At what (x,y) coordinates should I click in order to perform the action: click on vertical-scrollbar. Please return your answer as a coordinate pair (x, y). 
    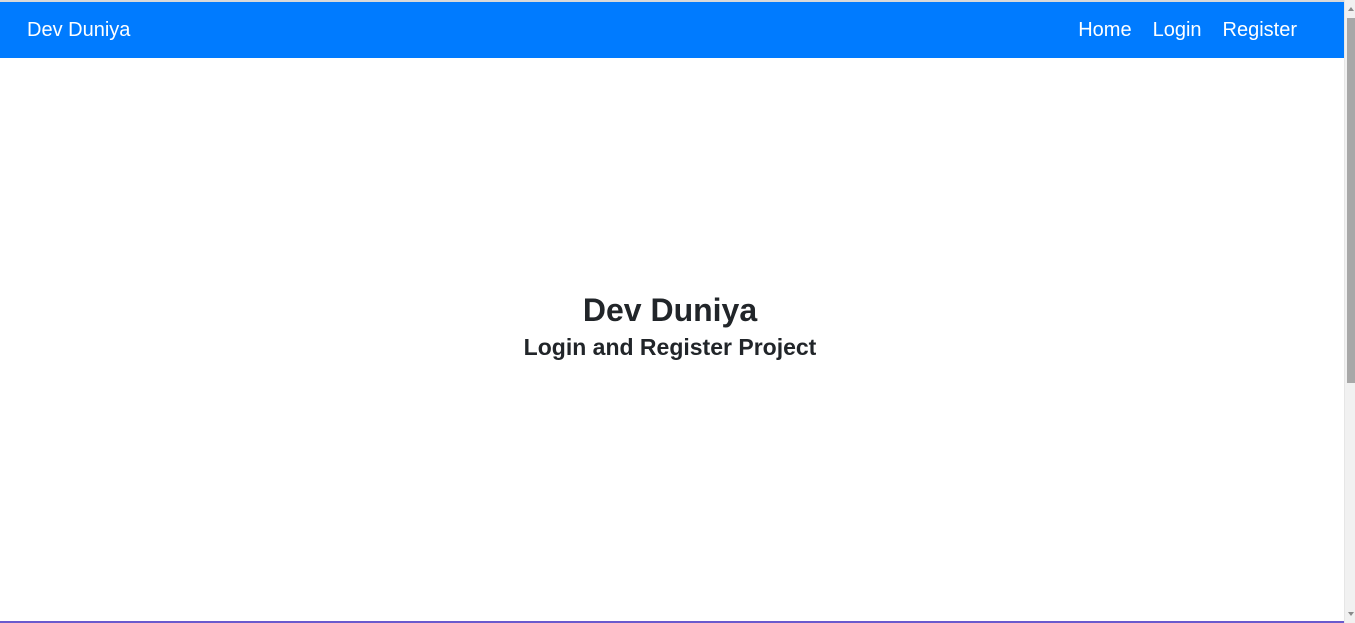
    Looking at the image, I should click on (1349, 311).